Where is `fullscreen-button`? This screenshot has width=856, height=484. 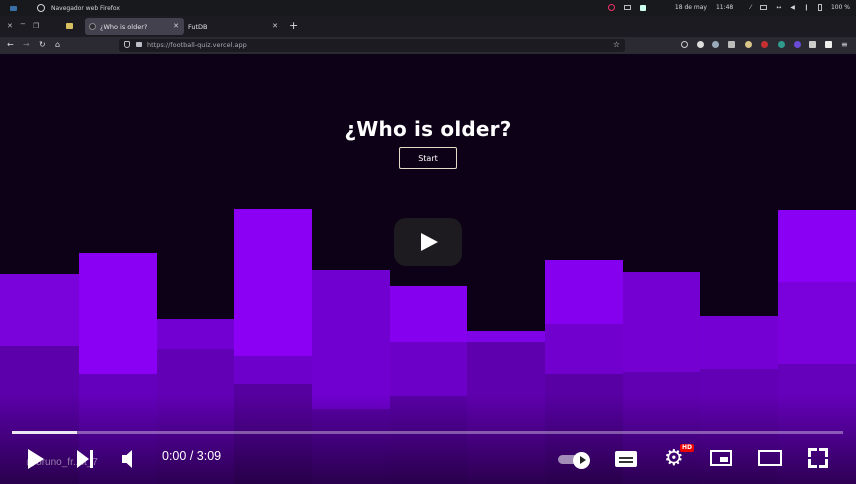
fullscreen-button is located at coordinates (818, 458).